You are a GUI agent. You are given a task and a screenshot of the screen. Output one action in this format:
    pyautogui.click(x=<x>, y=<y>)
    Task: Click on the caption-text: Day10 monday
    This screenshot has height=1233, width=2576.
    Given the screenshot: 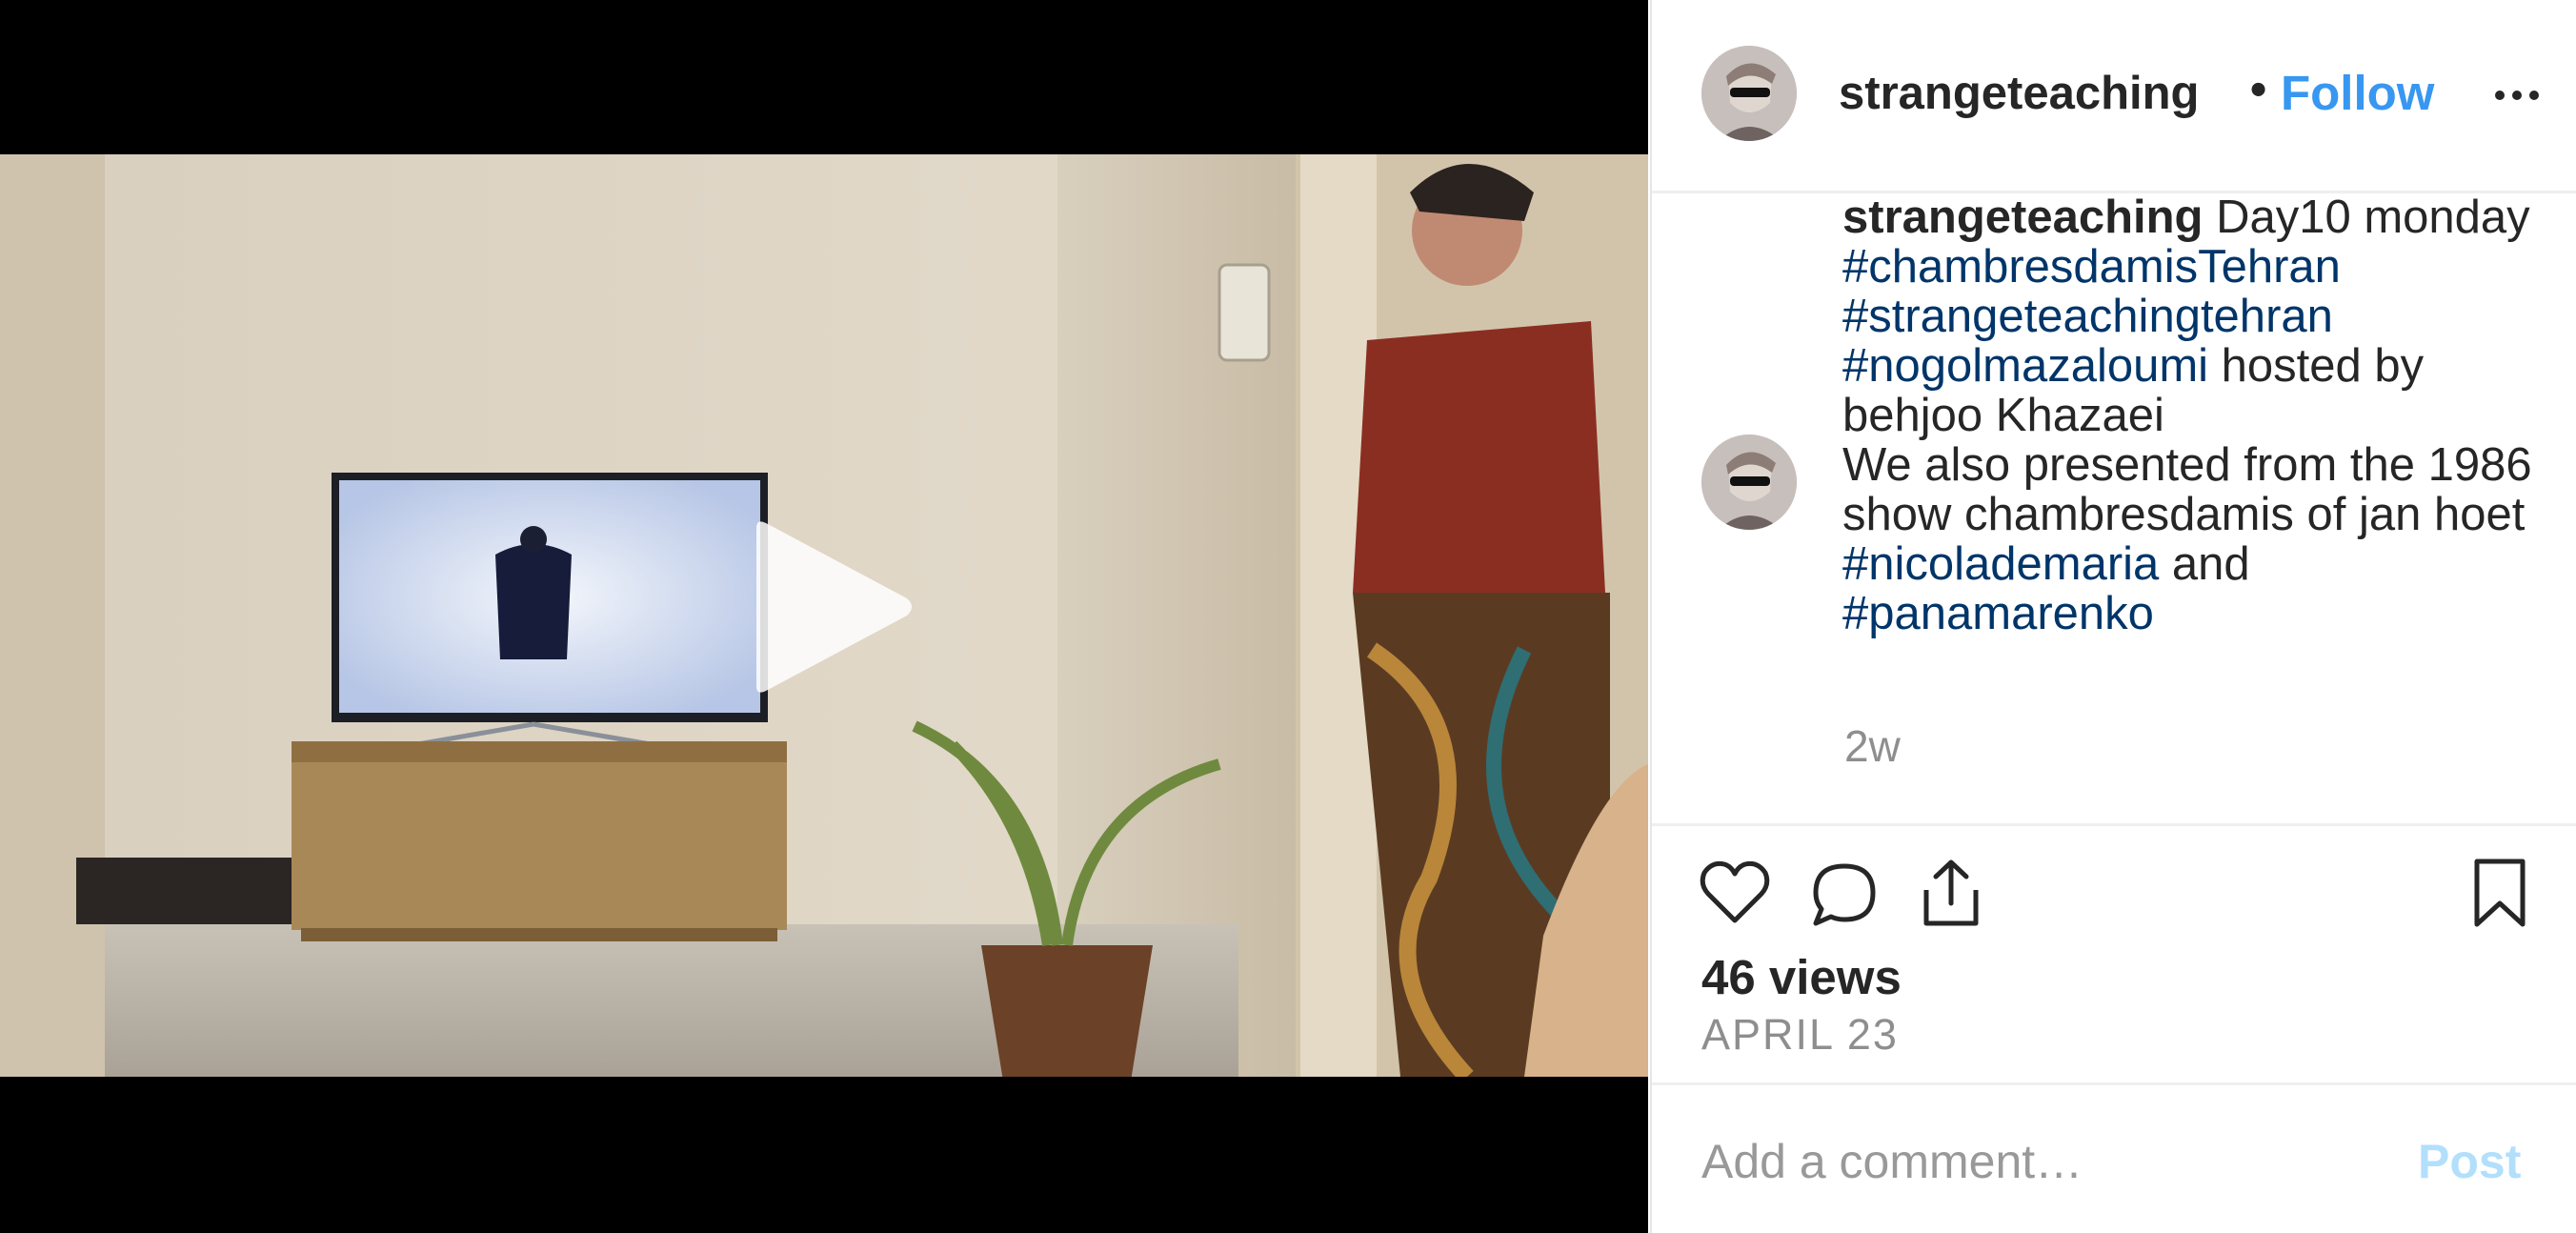 What is the action you would take?
    pyautogui.click(x=2367, y=217)
    